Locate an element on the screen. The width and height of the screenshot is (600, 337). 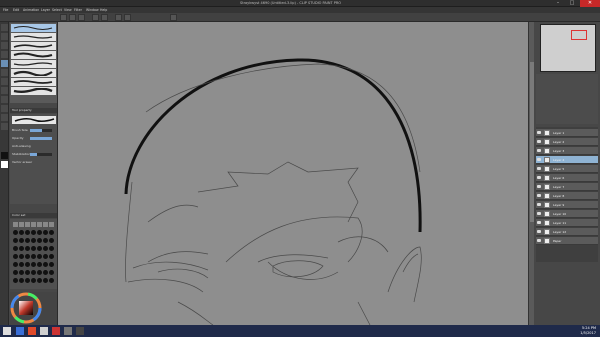
color-wheel is located at coordinates (33, 308).